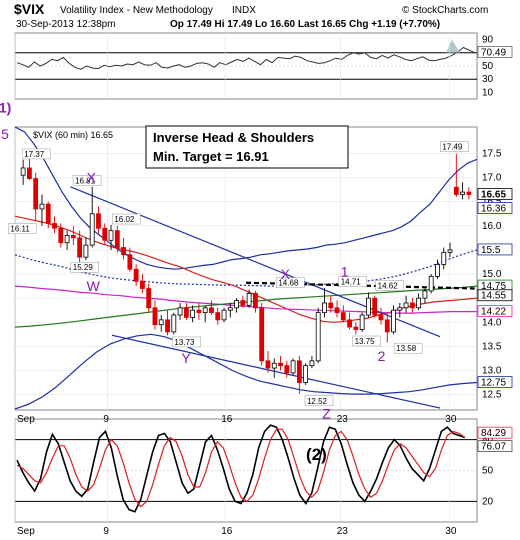 The height and width of the screenshot is (540, 520). I want to click on price-label: 13.75, so click(365, 341).